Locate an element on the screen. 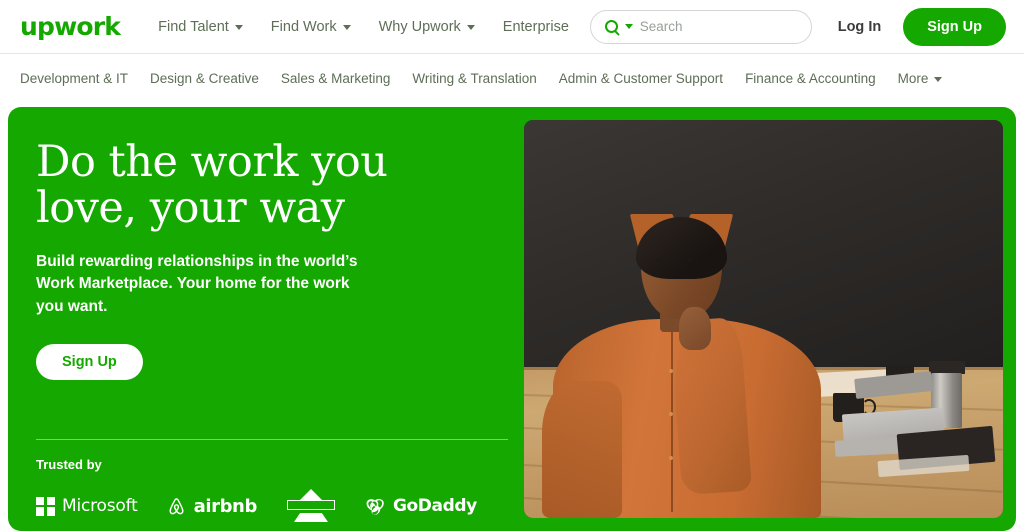 The width and height of the screenshot is (1024, 531). hero-divider is located at coordinates (272, 439).